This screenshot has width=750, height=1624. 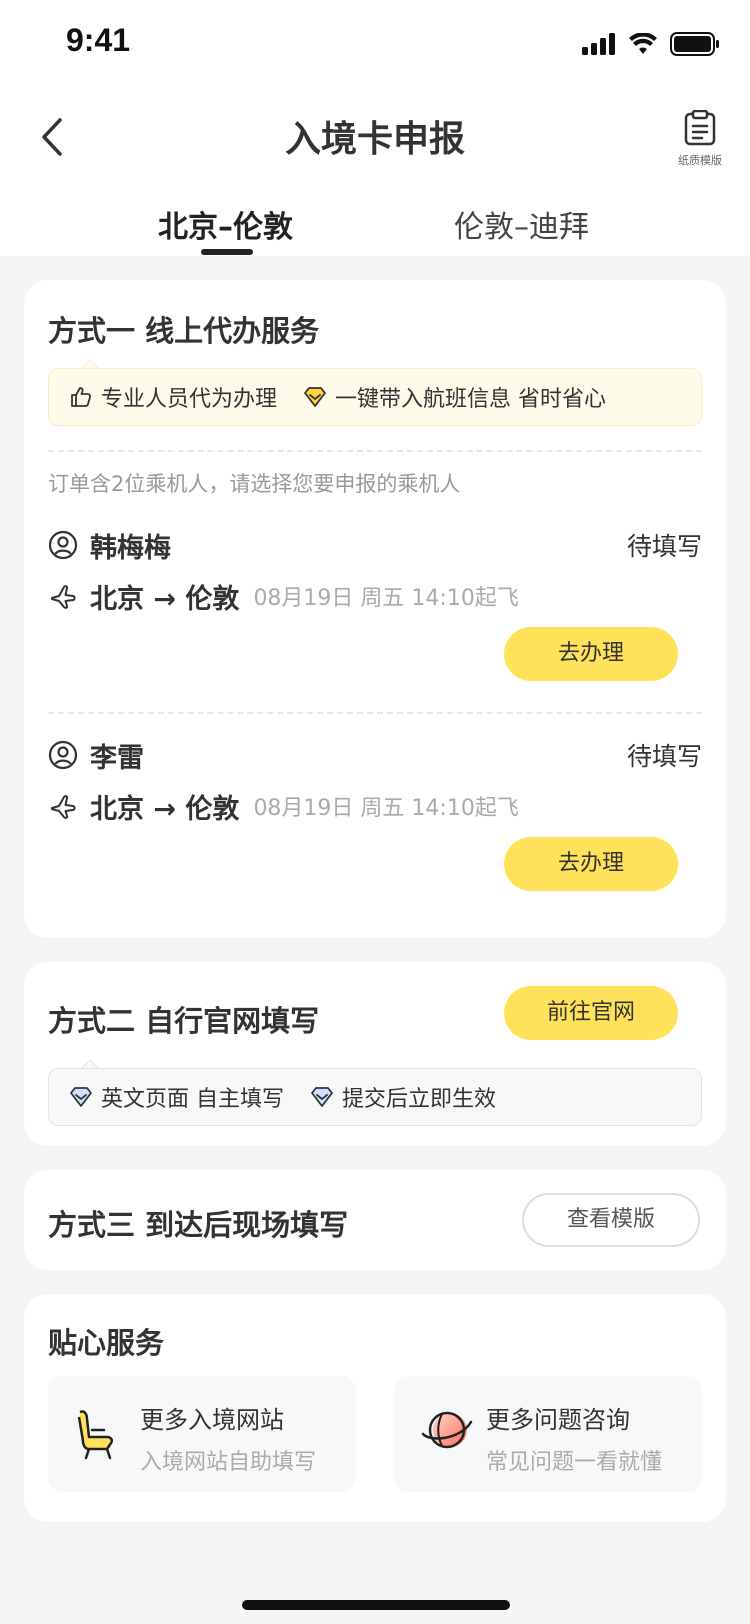 I want to click on status-time: 9:41, so click(x=98, y=40).